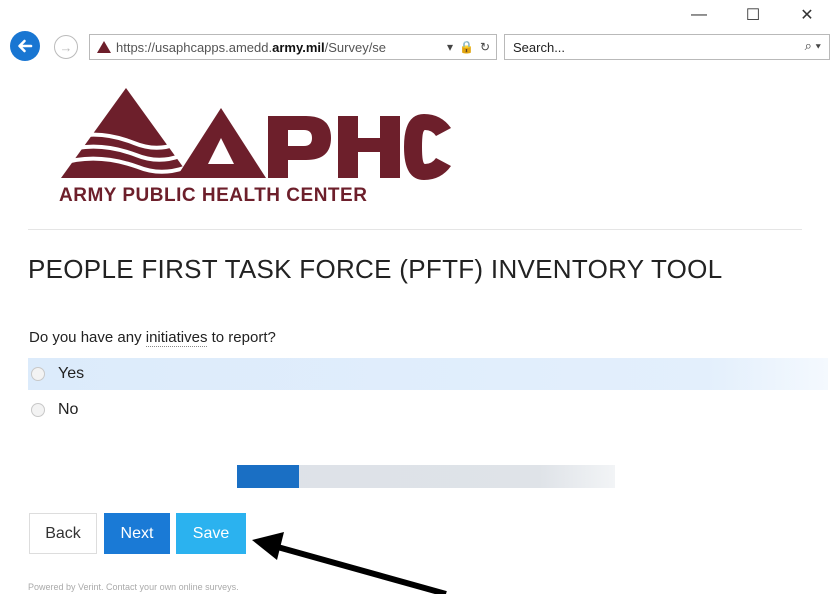 The image size is (832, 594). Describe the element at coordinates (71, 373) in the screenshot. I see `option-yes-label: Yes` at that location.